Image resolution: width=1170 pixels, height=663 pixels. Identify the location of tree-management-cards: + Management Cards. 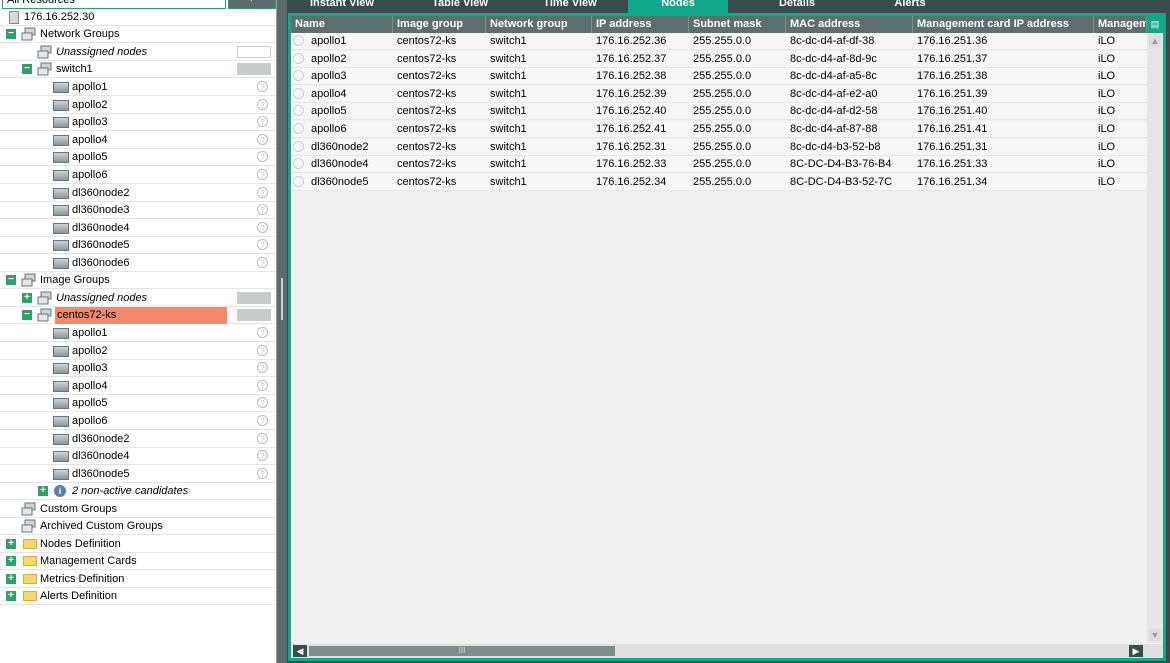
(138, 561).